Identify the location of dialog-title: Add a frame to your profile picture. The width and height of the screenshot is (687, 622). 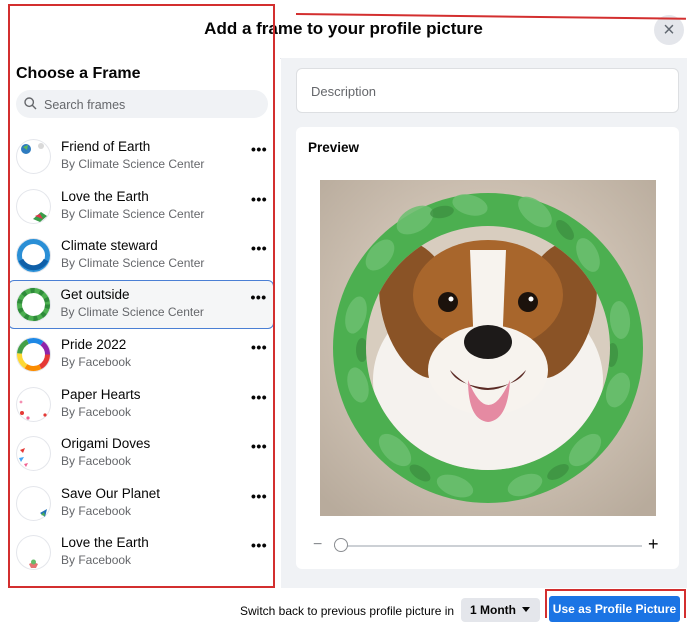
(343, 28).